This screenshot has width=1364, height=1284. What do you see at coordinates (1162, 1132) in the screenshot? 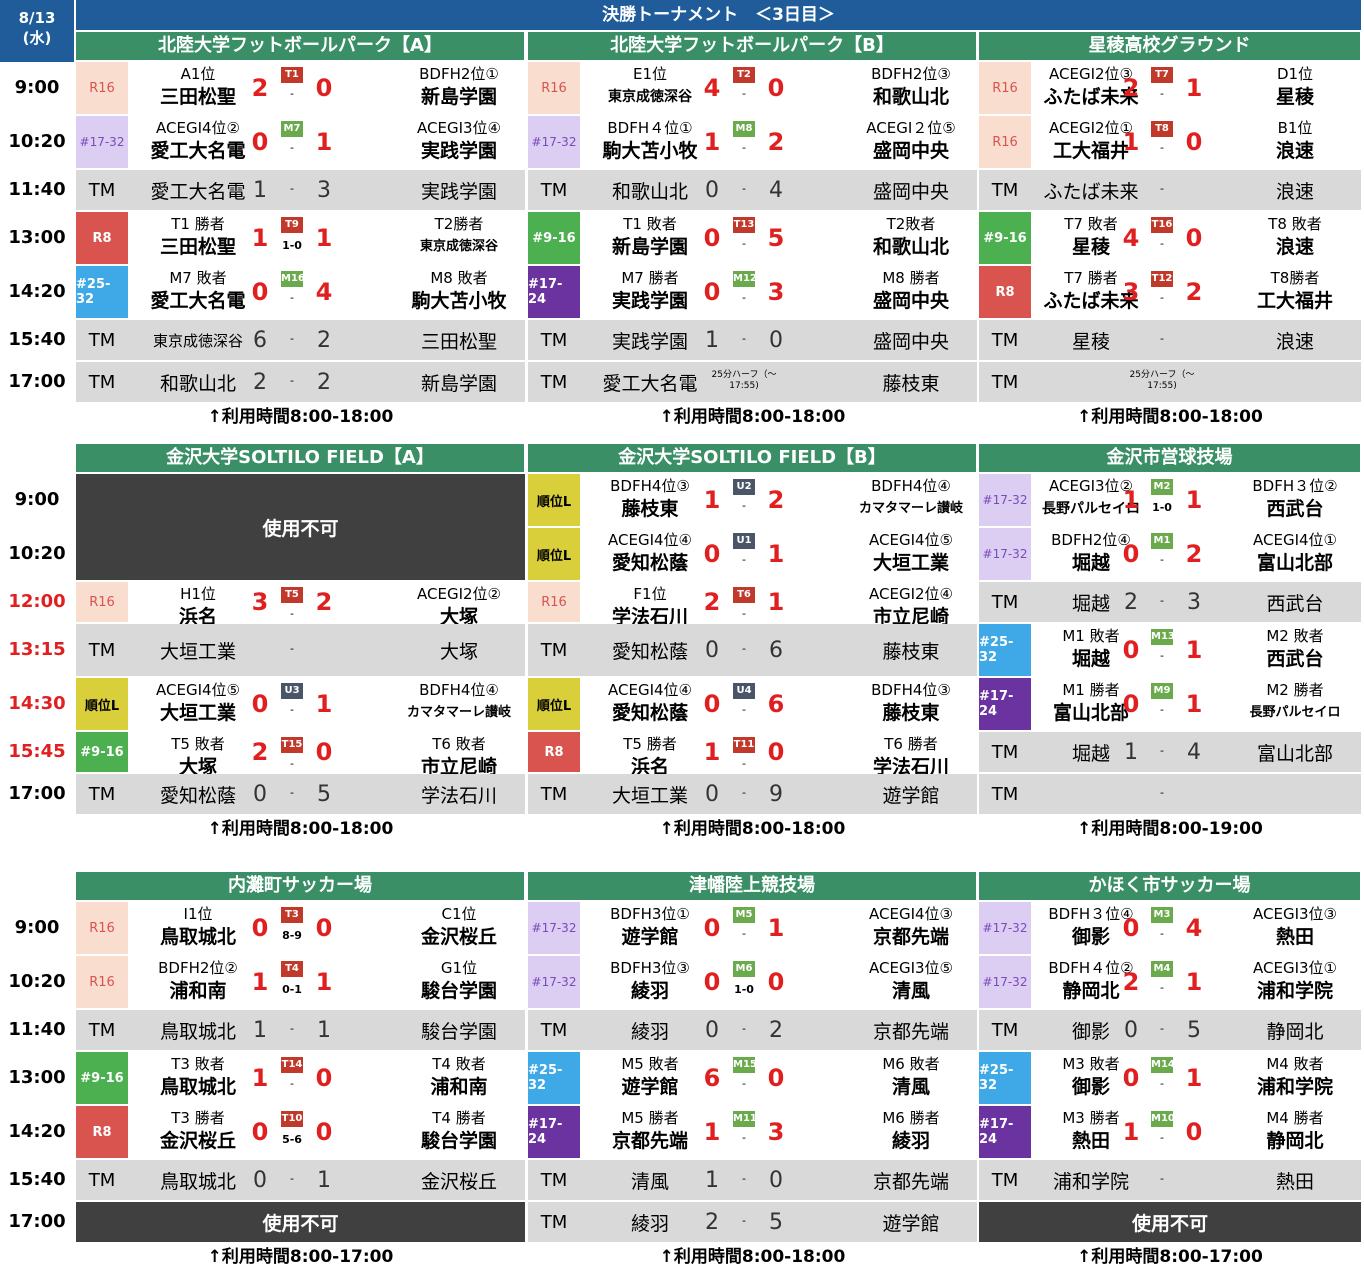
I see `score-separator: M10 -` at bounding box center [1162, 1132].